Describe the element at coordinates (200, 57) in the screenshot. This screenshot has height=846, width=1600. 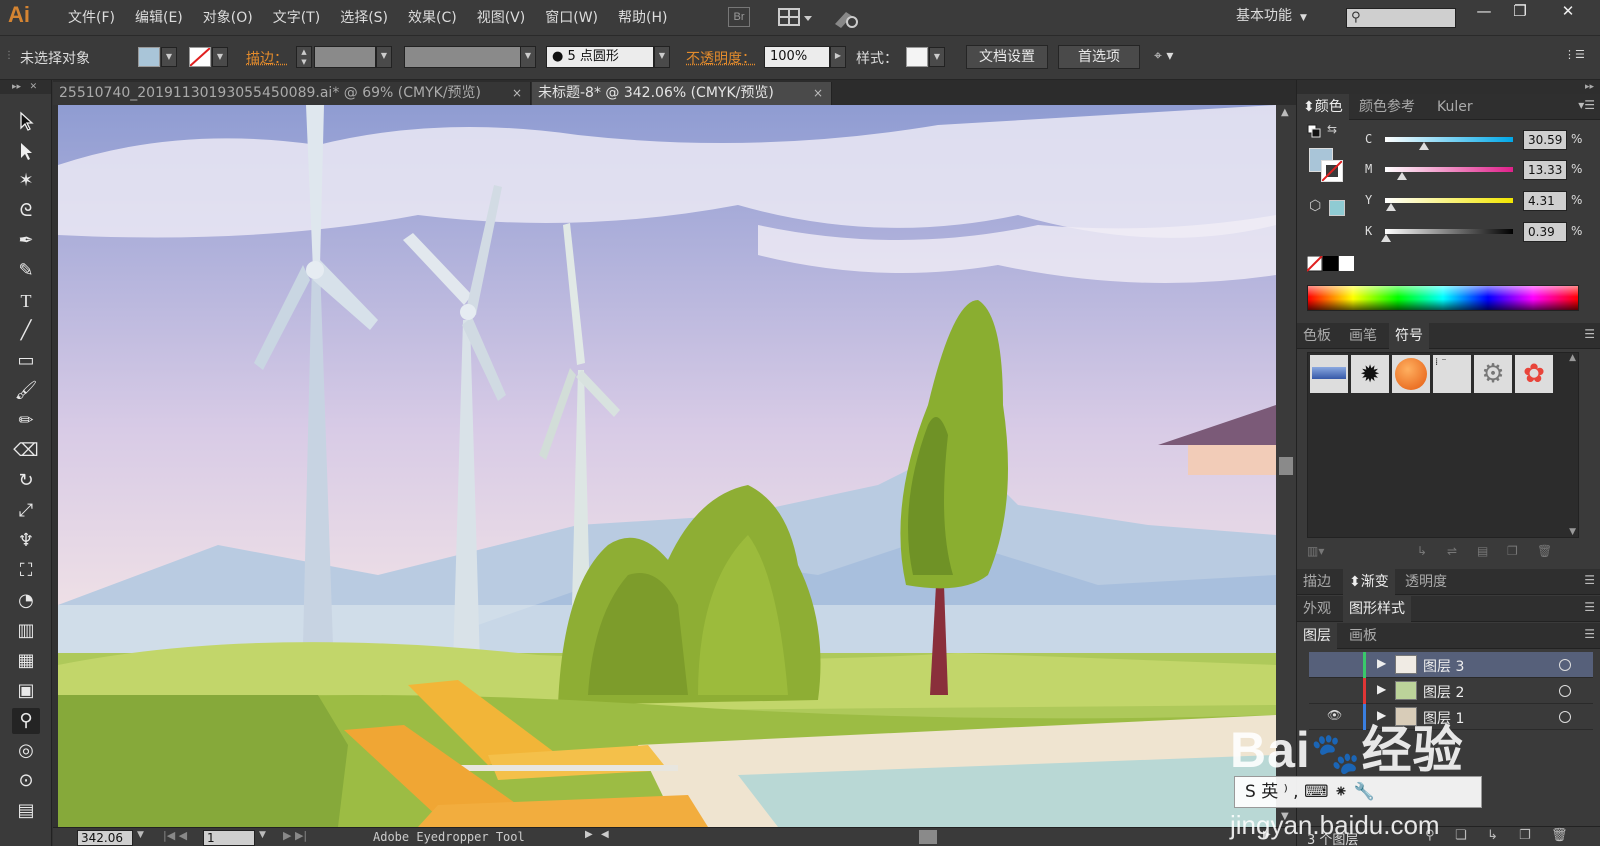
I see `stroke-swatch` at that location.